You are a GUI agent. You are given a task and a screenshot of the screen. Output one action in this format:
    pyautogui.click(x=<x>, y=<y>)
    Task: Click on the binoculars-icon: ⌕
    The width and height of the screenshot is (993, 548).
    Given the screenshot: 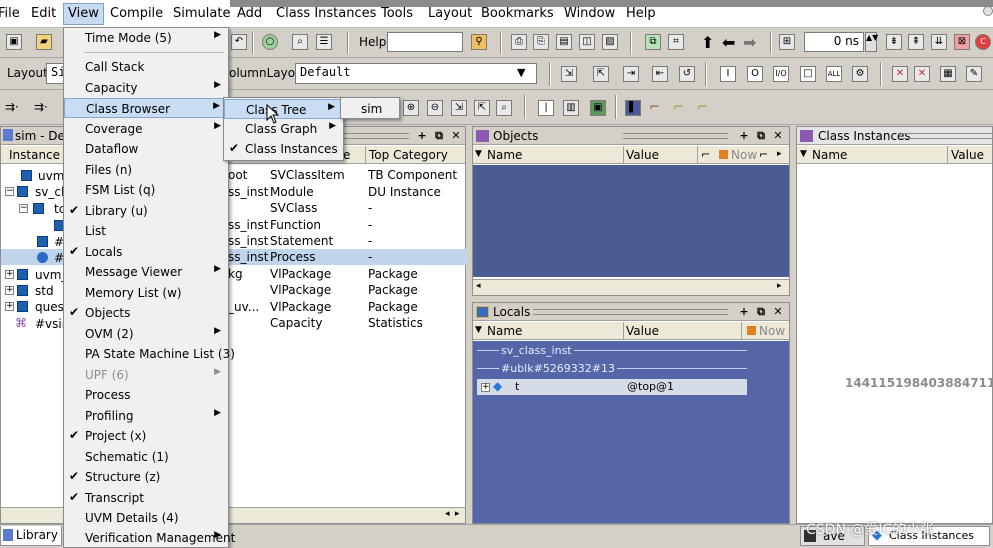 What is the action you would take?
    pyautogui.click(x=300, y=42)
    